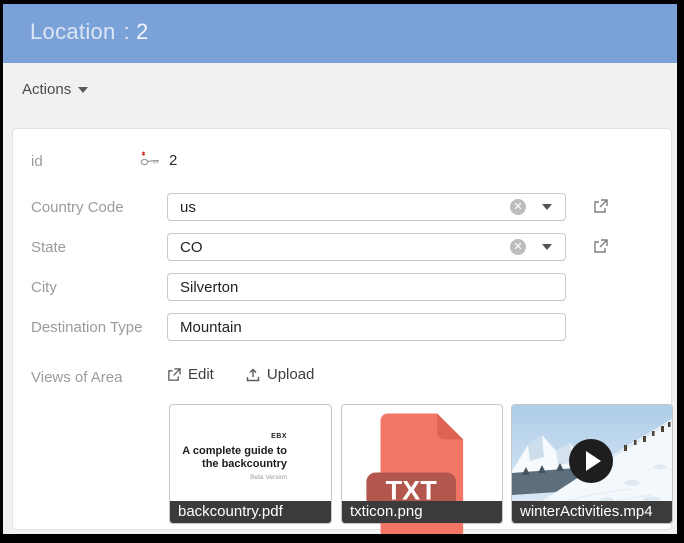 The image size is (684, 543). I want to click on field-label-id: id, so click(37, 161).